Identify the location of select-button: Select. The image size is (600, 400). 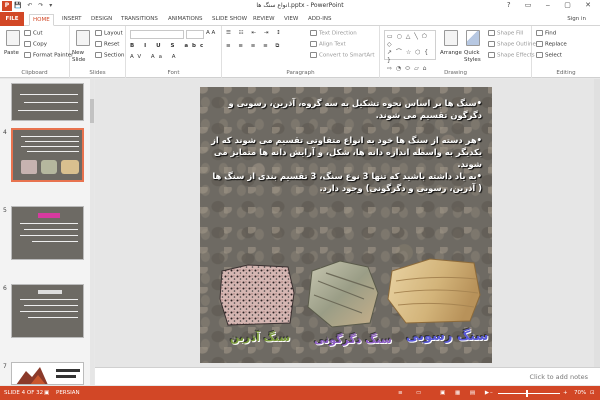
(549, 55).